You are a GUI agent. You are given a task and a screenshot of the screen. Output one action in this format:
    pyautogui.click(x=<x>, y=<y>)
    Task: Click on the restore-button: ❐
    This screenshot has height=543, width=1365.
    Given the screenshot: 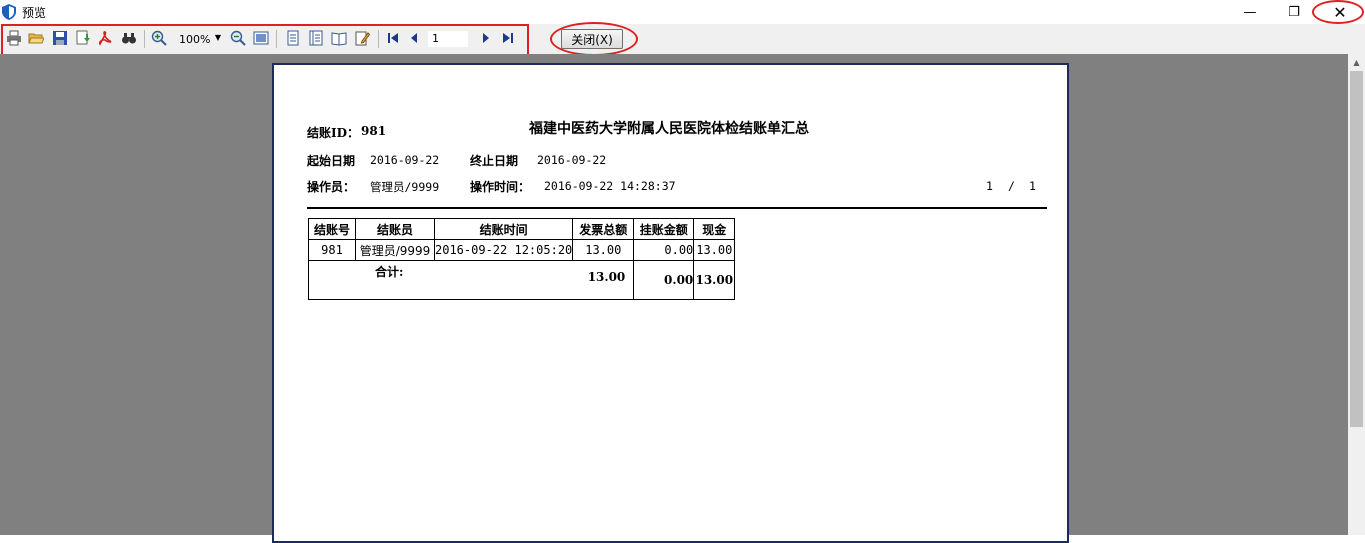 What is the action you would take?
    pyautogui.click(x=1294, y=12)
    